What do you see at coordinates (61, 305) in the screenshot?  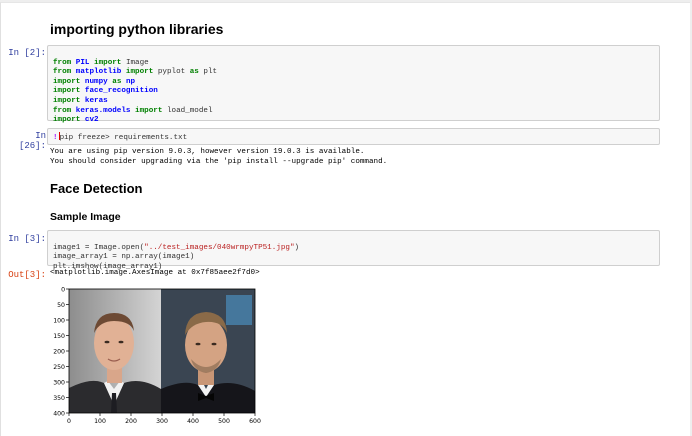 I see `y-tick-label: 50` at bounding box center [61, 305].